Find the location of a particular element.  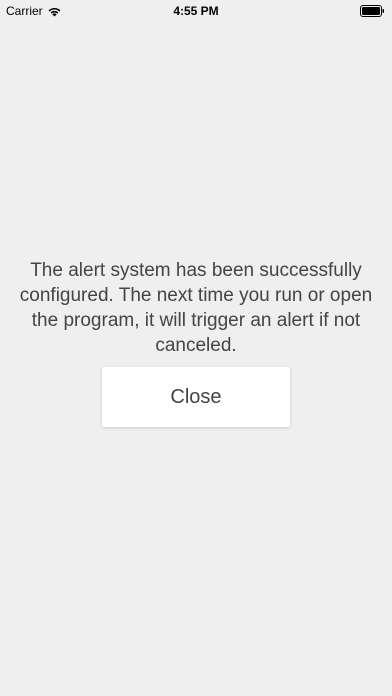

close-button: Close is located at coordinates (196, 397).